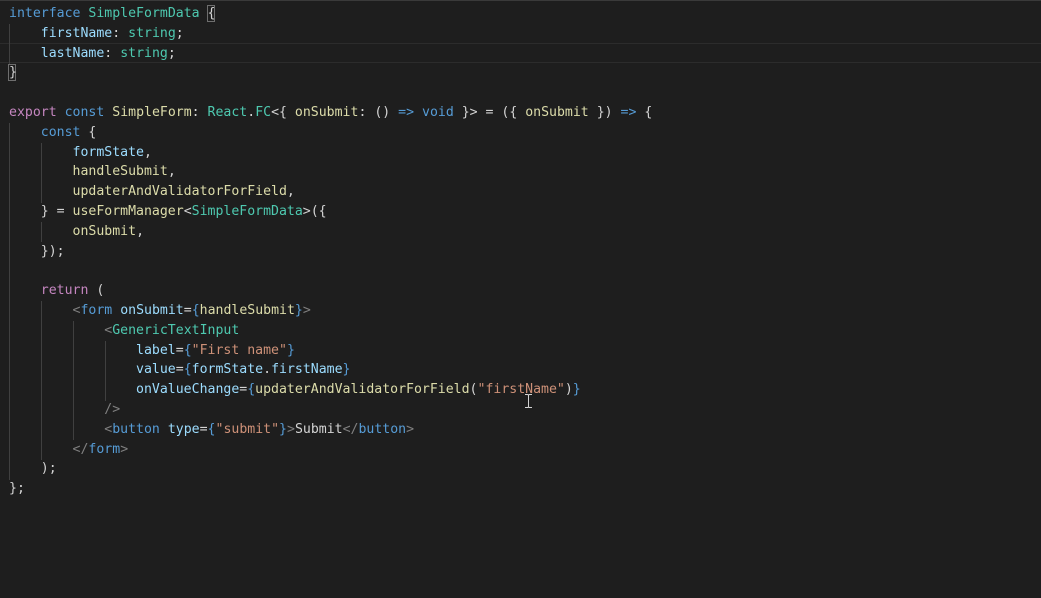  Describe the element at coordinates (520, 252) in the screenshot. I see `code-line: });` at that location.